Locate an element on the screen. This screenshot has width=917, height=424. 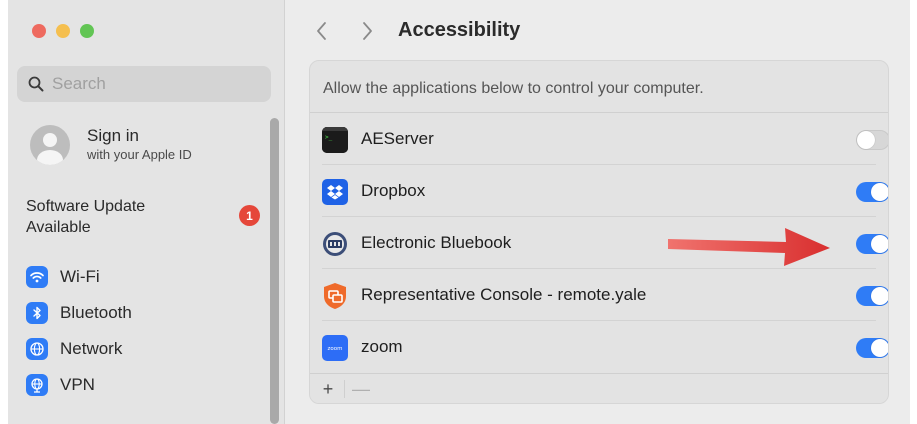
zoom-toggle is located at coordinates (872, 348).